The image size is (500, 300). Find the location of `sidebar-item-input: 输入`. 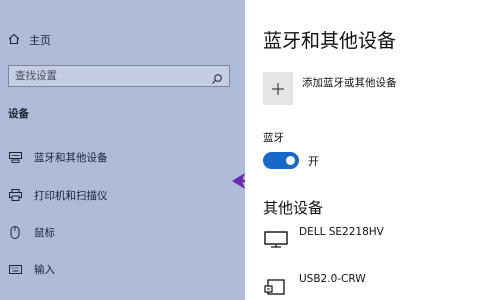

sidebar-item-input: 输入 is located at coordinates (31, 269).